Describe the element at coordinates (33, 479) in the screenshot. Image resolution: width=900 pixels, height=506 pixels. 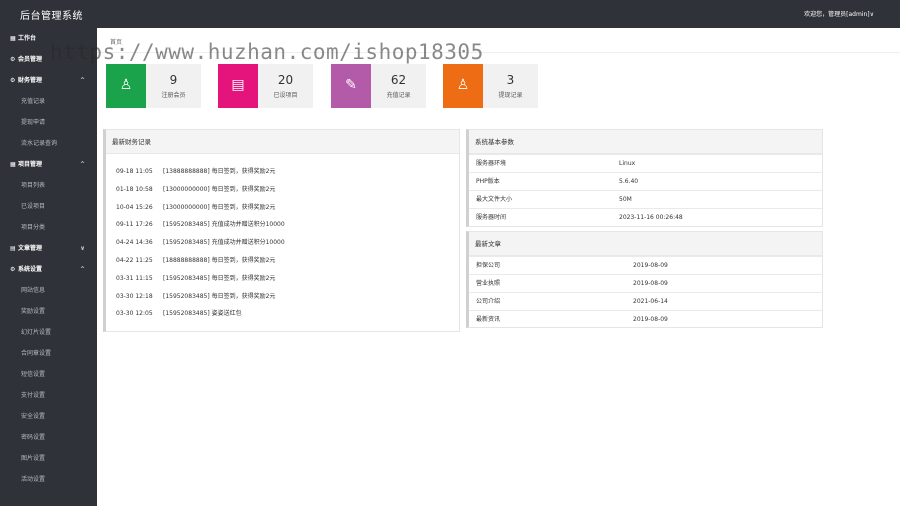
I see `sidebar-item-label: 活动设置` at that location.